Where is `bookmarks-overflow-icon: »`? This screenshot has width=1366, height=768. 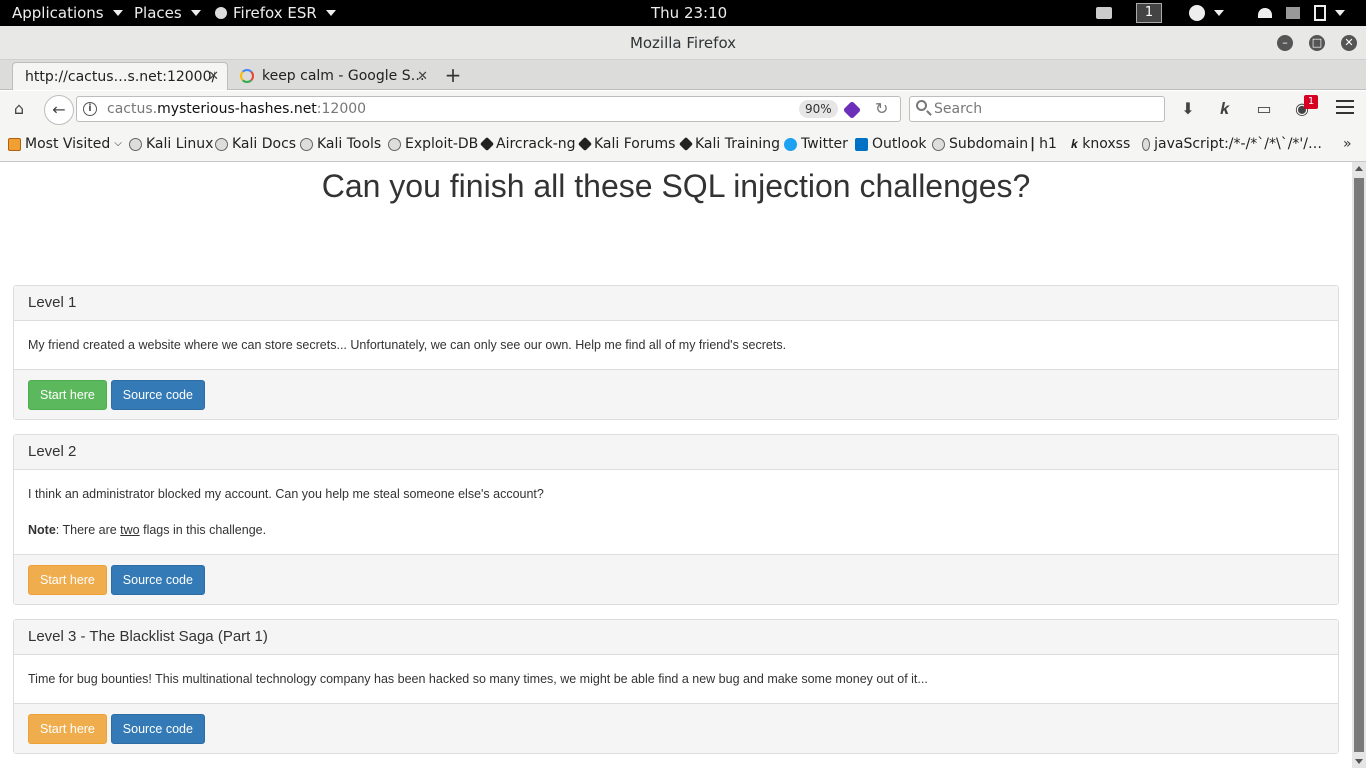
bookmarks-overflow-icon: » is located at coordinates (1347, 144).